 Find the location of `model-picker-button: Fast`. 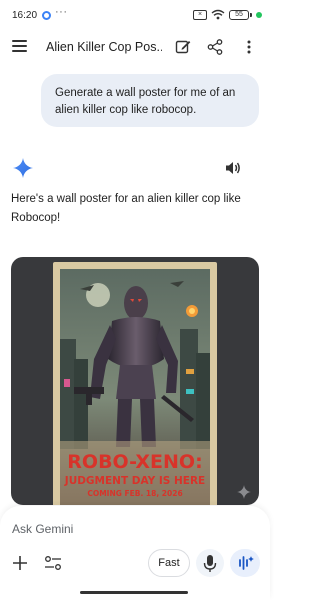

model-picker-button: Fast is located at coordinates (169, 563).